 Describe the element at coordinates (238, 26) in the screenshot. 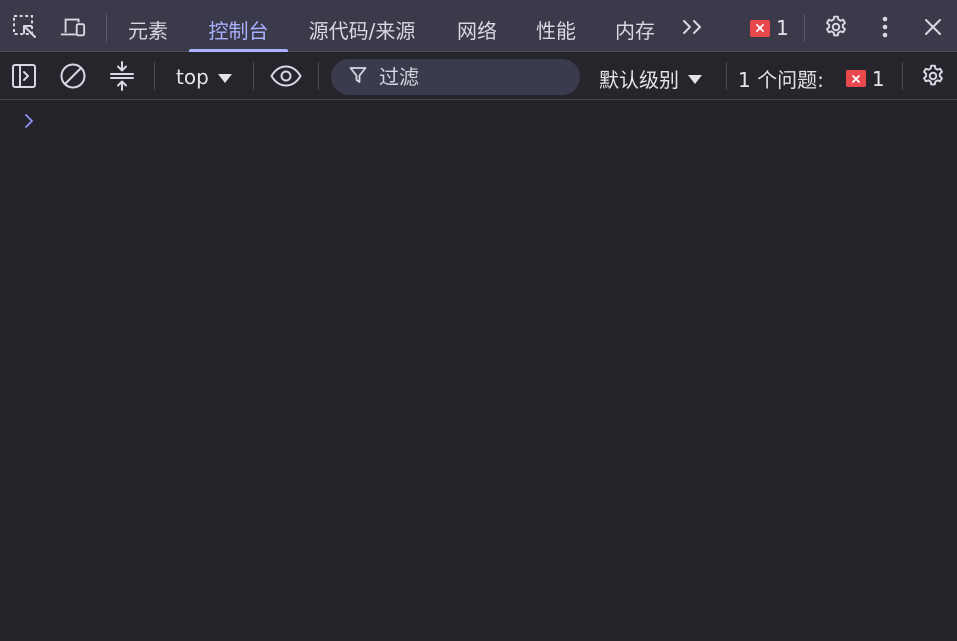

I see `tab-console: 控制台` at that location.